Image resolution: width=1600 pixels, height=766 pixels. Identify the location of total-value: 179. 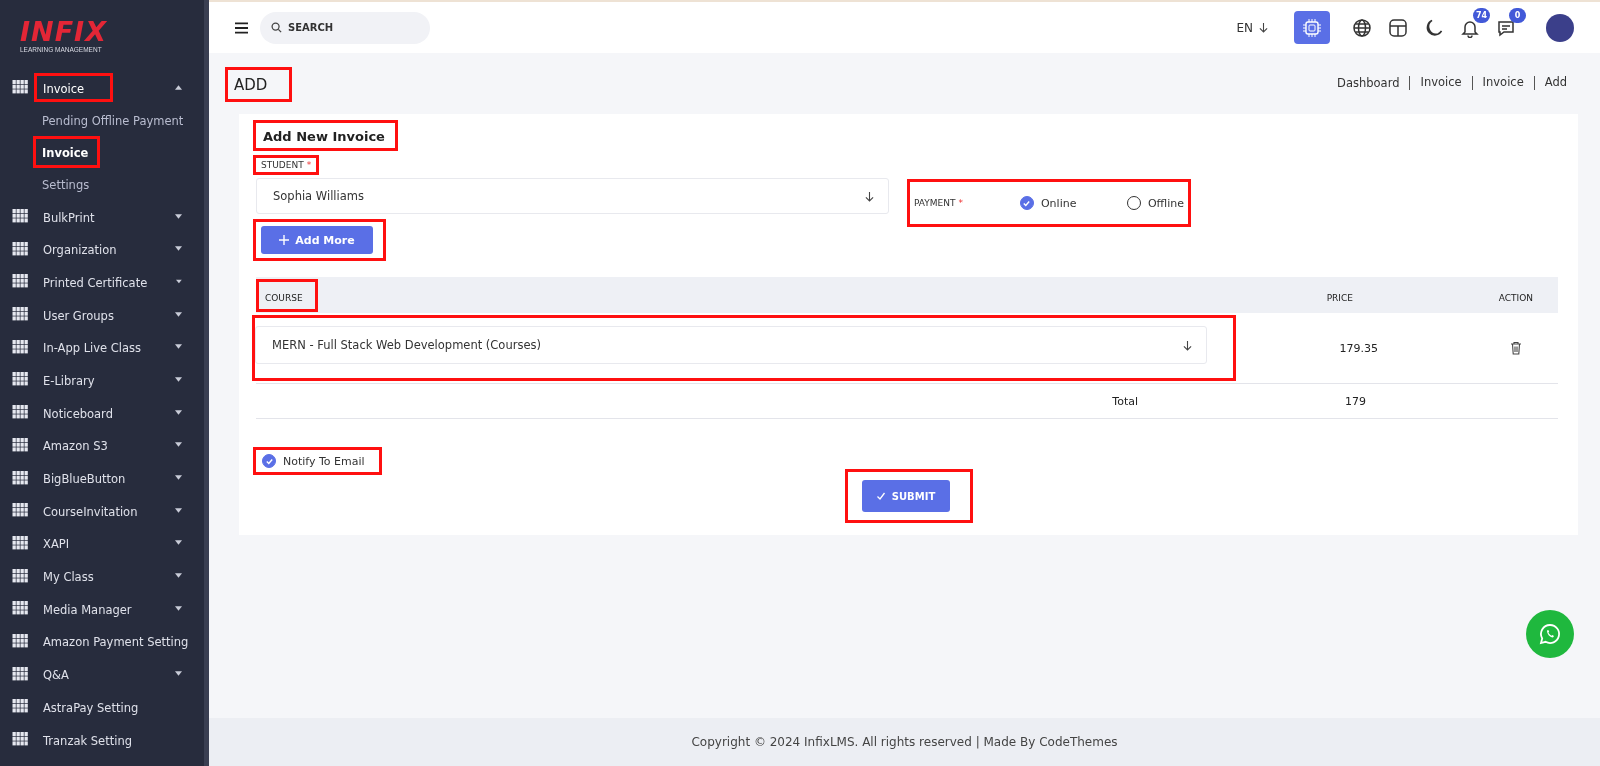
(1355, 401).